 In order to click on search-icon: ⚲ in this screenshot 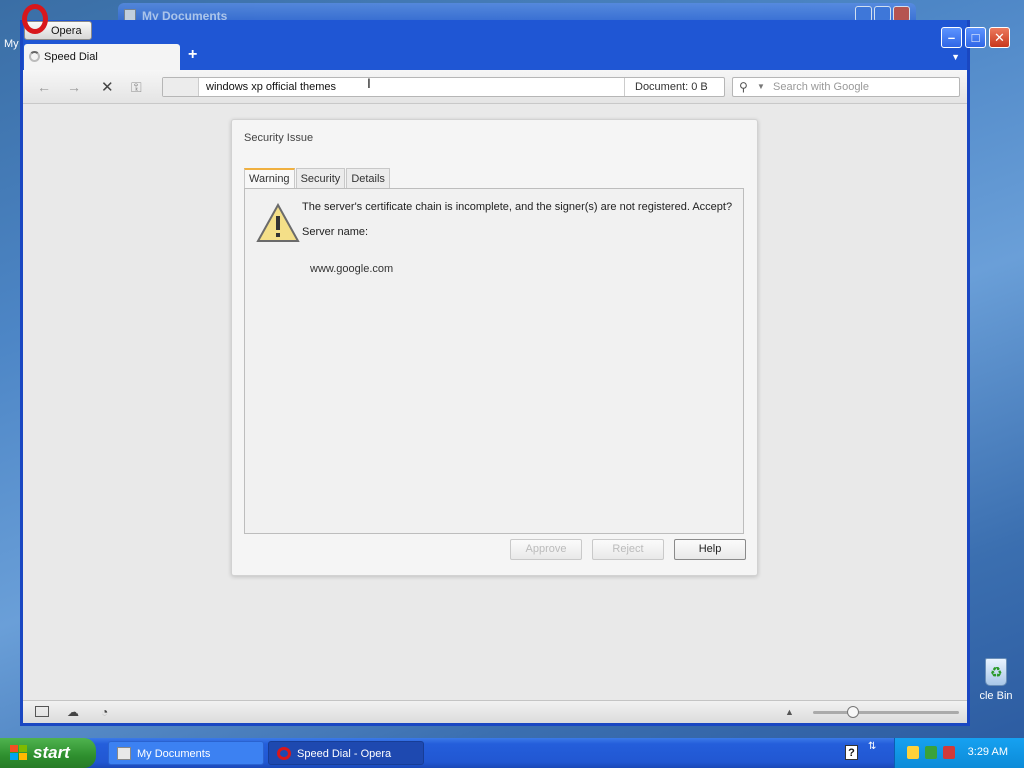, I will do `click(743, 87)`.